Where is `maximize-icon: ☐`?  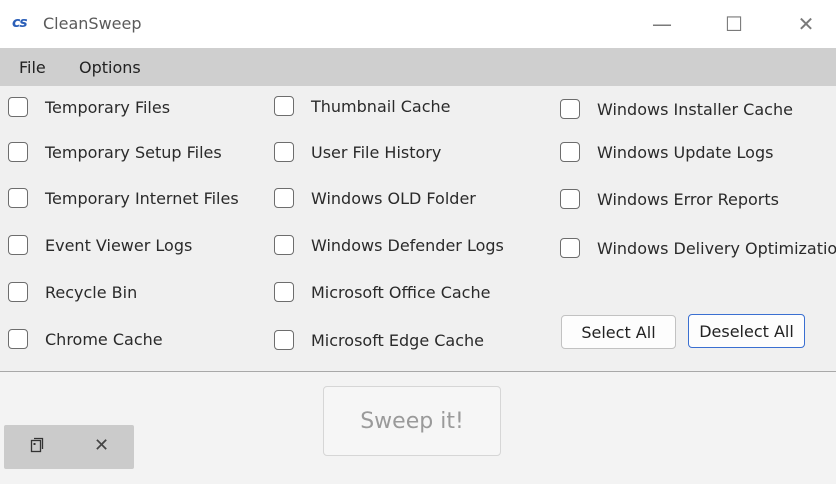 maximize-icon: ☐ is located at coordinates (734, 24).